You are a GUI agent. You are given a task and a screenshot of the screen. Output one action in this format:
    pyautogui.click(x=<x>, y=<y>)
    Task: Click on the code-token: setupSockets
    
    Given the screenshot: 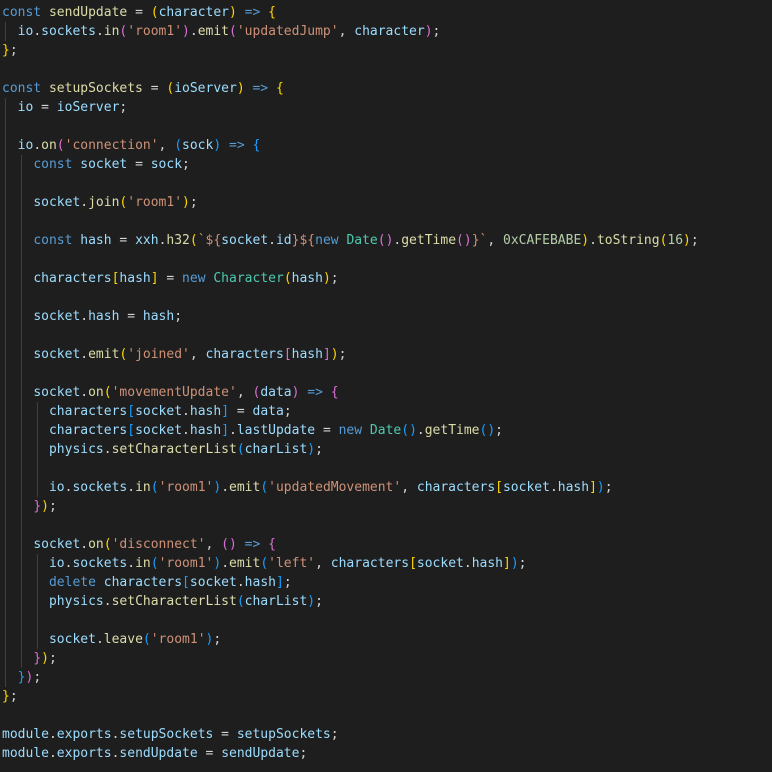 What is the action you would take?
    pyautogui.click(x=95, y=88)
    